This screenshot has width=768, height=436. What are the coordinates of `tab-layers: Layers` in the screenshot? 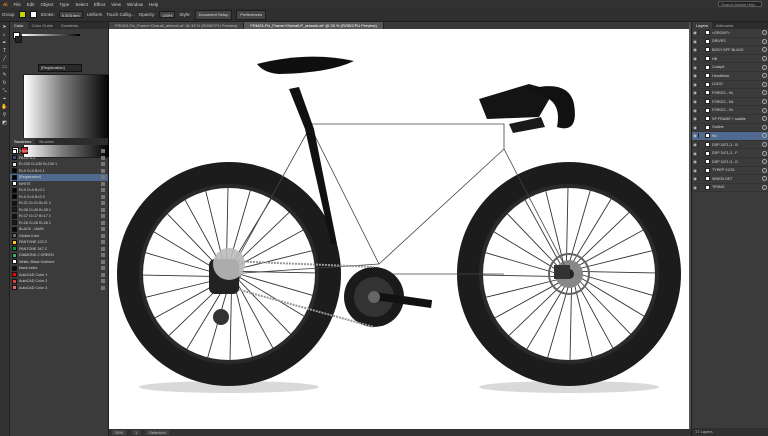 It's located at (702, 25).